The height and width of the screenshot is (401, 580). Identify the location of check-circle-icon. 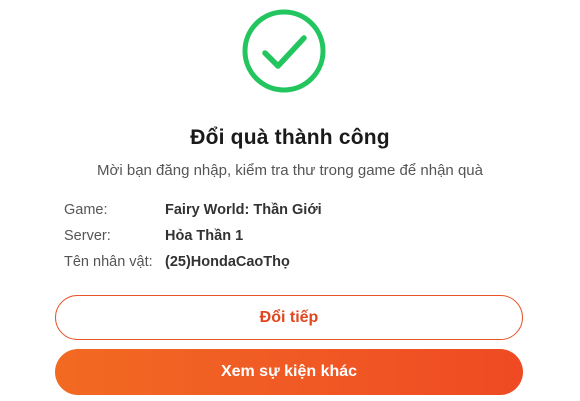
(284, 51).